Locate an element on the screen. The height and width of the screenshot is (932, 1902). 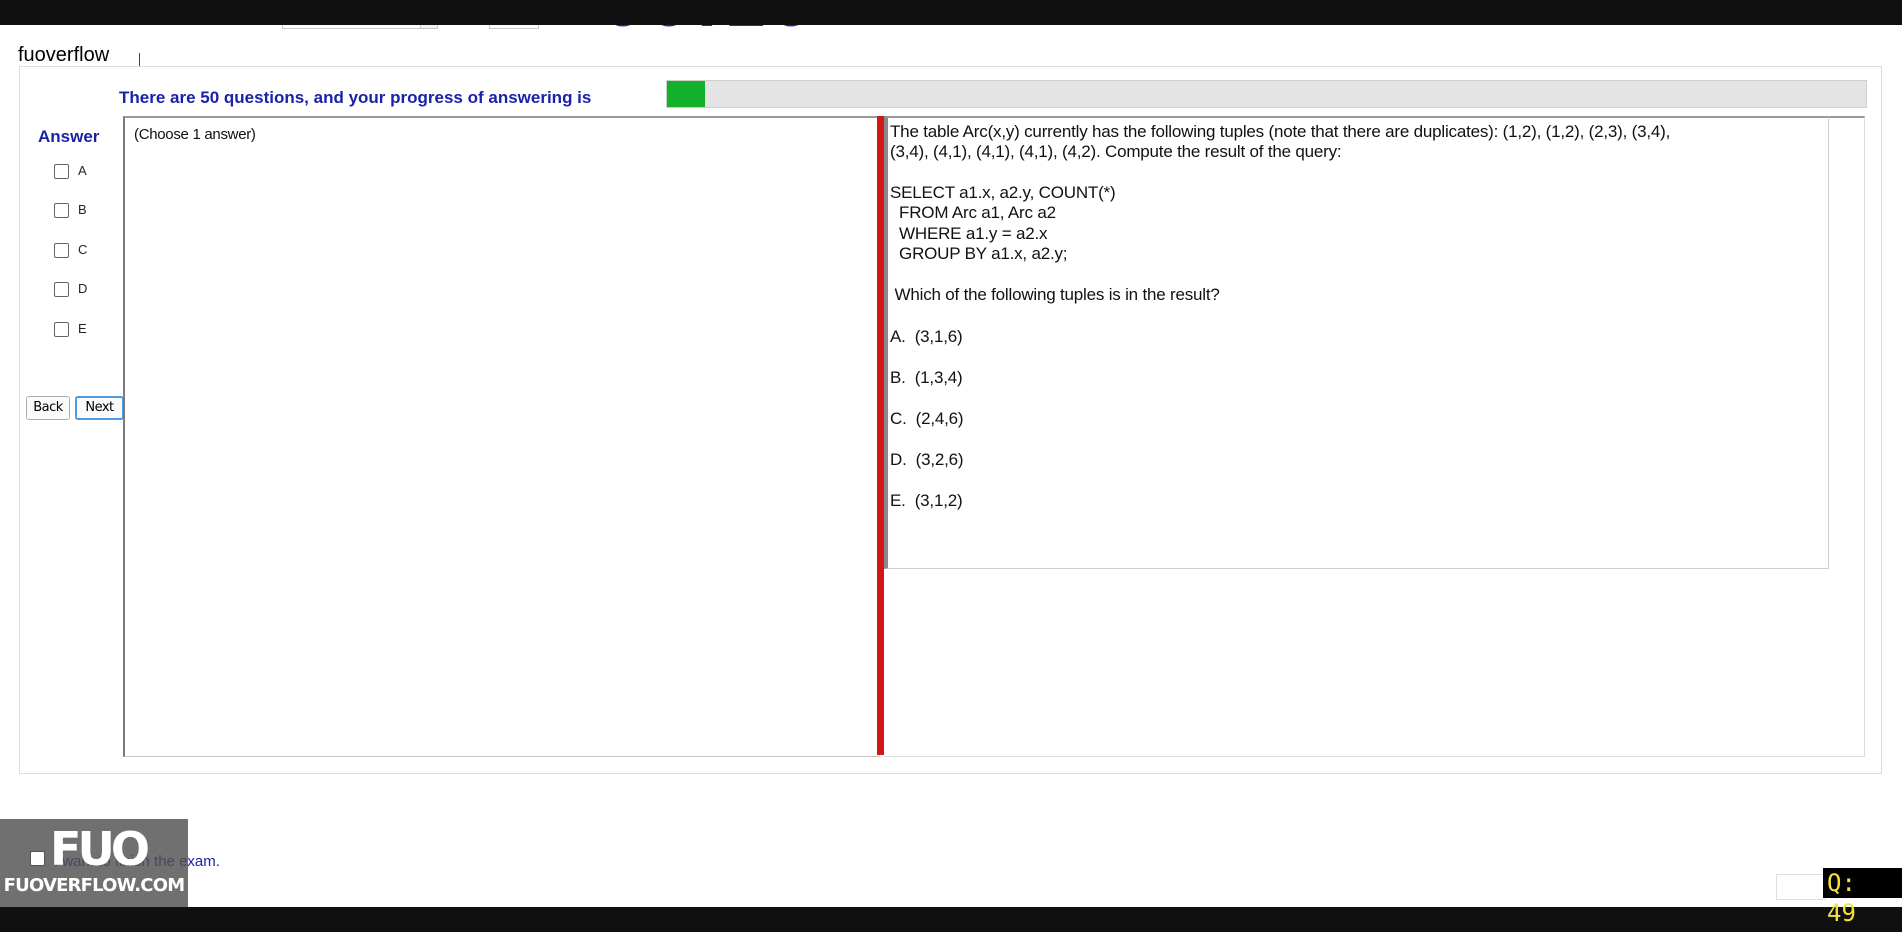
back-button: Back is located at coordinates (48, 408).